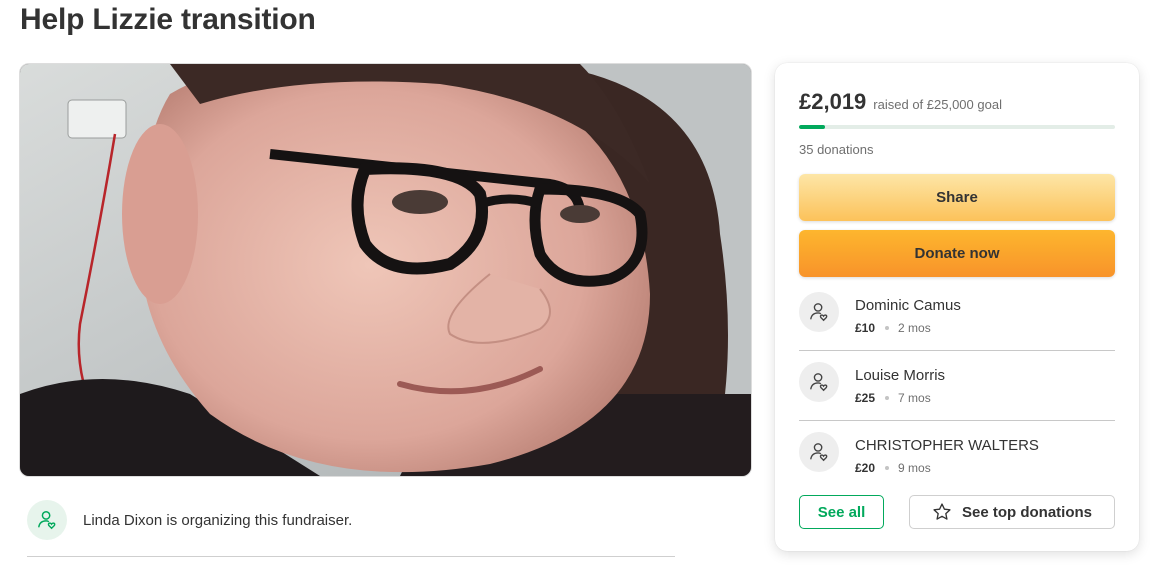 The height and width of the screenshot is (567, 1152). Describe the element at coordinates (947, 445) in the screenshot. I see `donor-name: CHRISTOPHER WALTERS` at that location.